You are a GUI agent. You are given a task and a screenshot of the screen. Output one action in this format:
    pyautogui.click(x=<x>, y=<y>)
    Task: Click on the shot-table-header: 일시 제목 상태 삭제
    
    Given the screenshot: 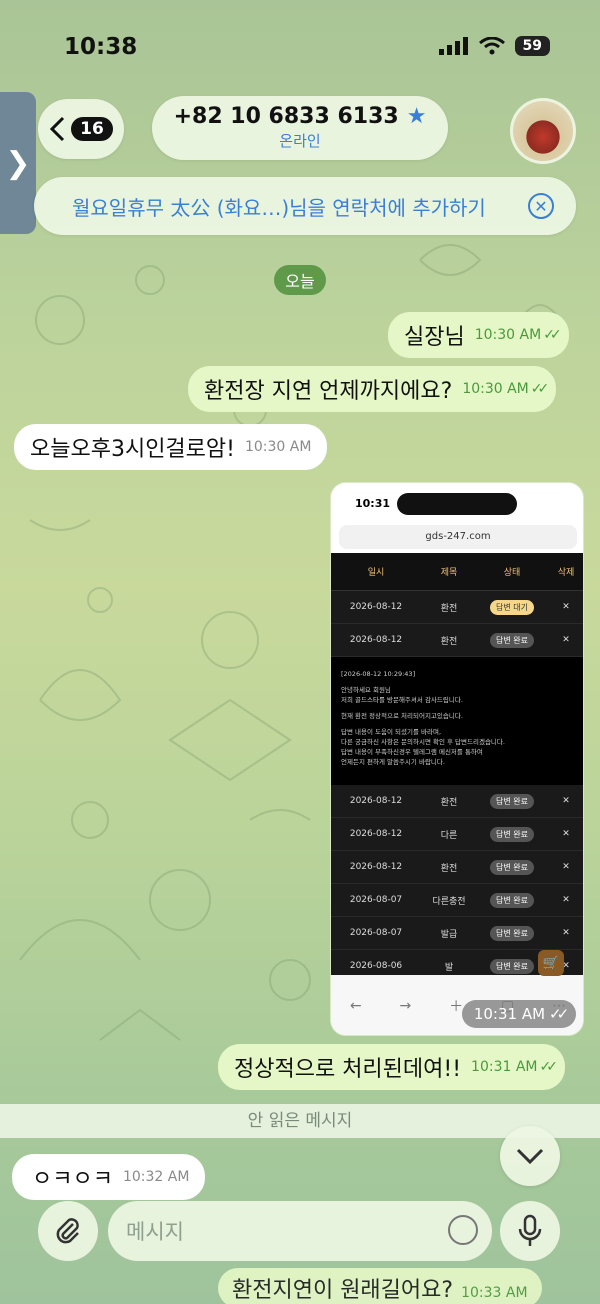 What is the action you would take?
    pyautogui.click(x=457, y=572)
    